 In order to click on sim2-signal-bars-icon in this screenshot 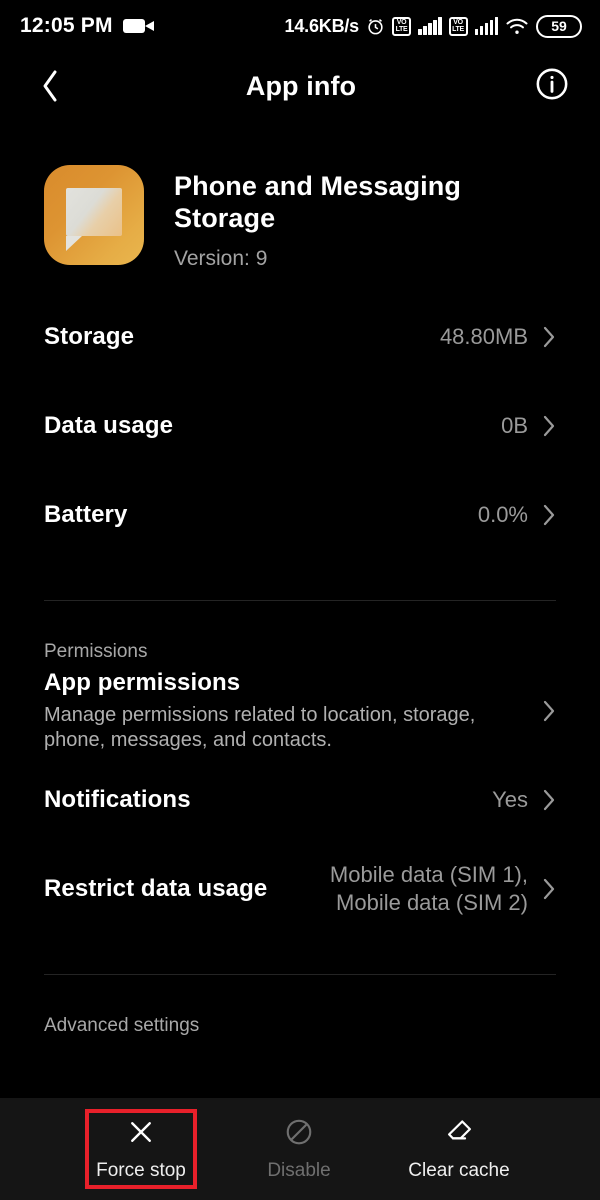, I will do `click(486, 26)`.